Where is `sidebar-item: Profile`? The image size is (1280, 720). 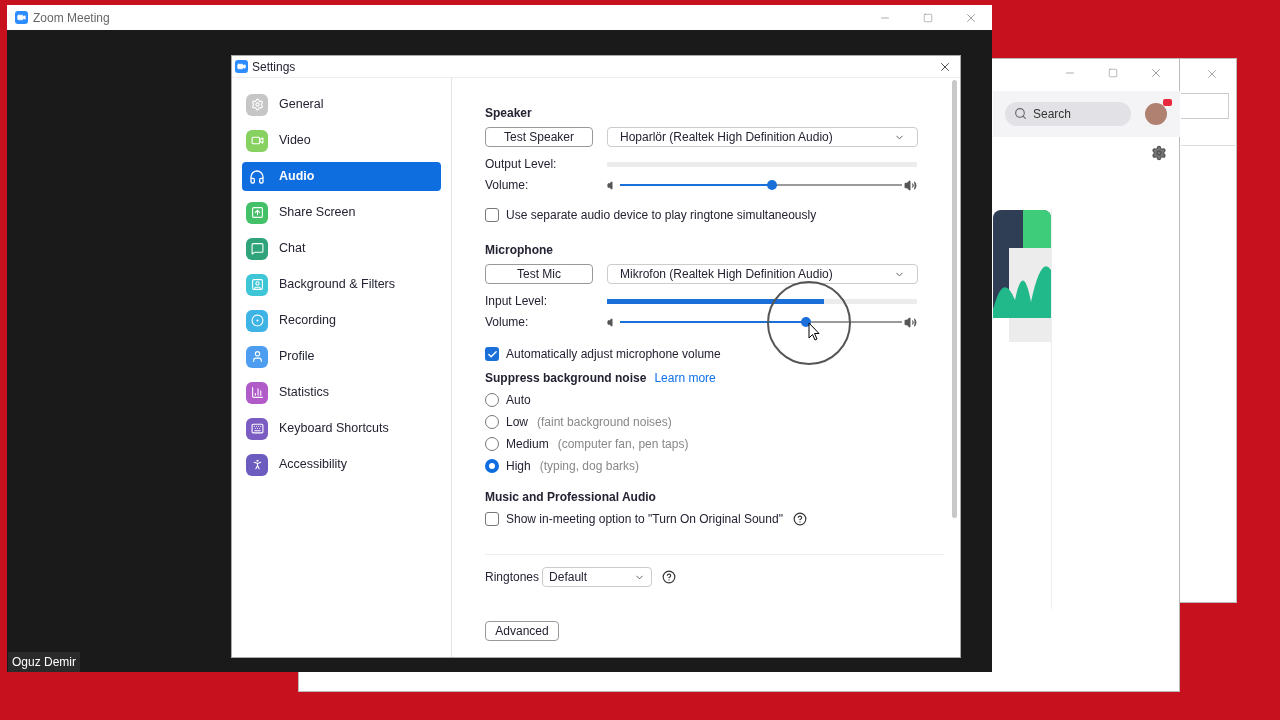
sidebar-item: Profile is located at coordinates (341, 356).